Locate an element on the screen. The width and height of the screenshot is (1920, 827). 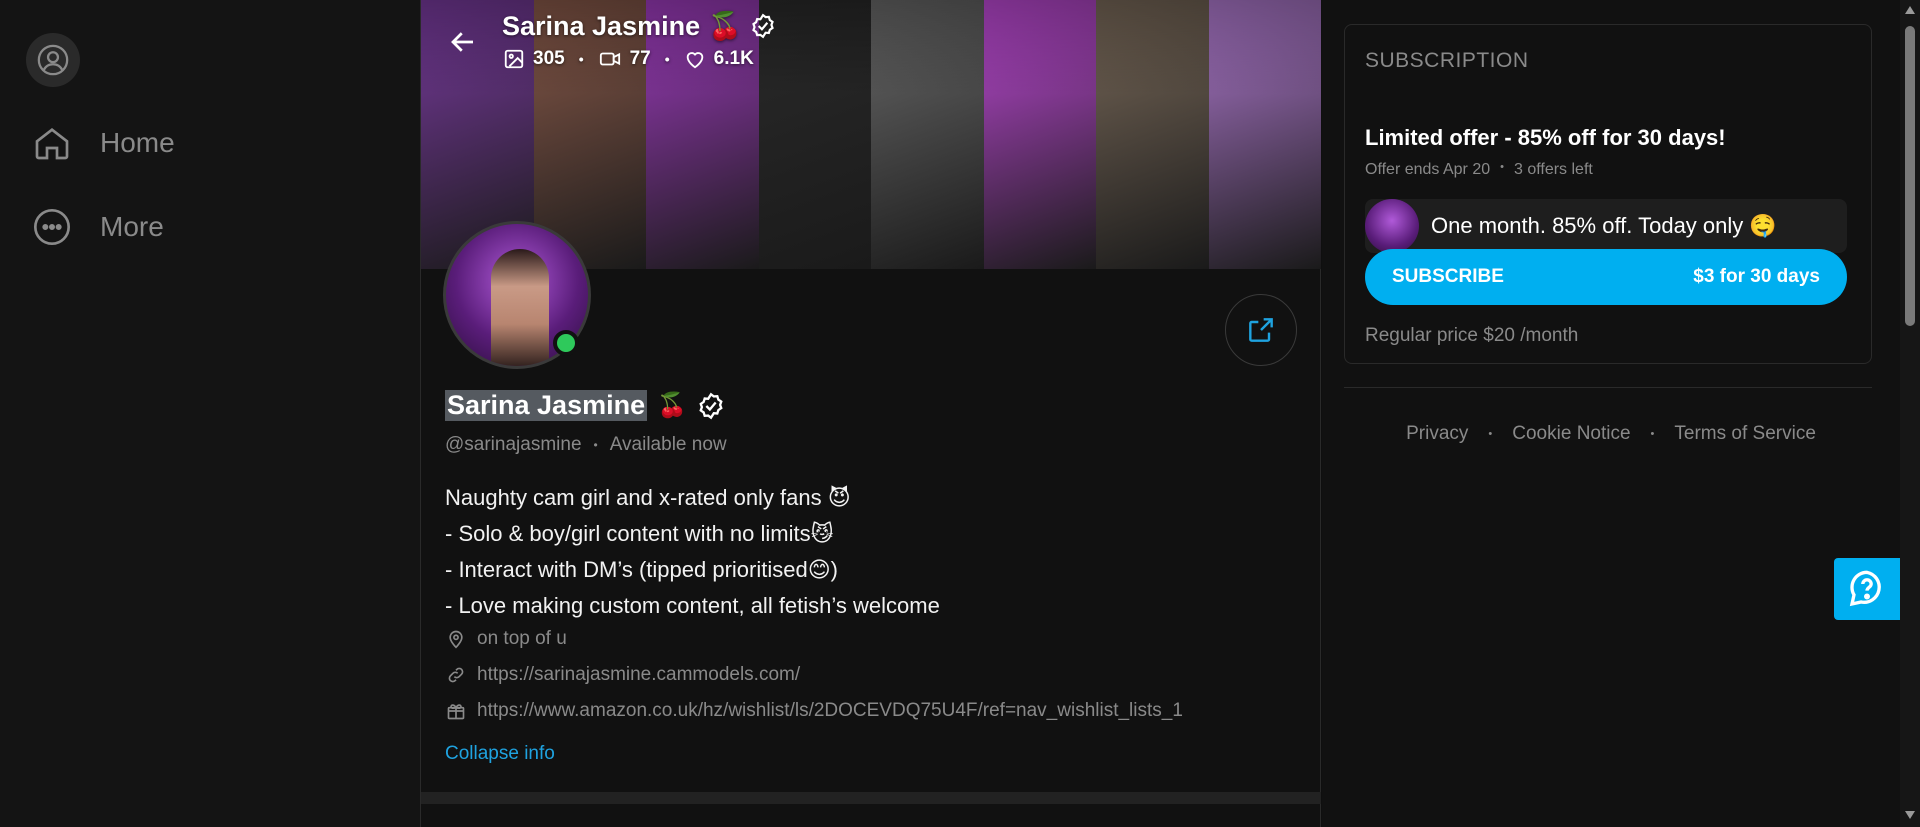
offers-left: 3 offers left is located at coordinates (1553, 169).